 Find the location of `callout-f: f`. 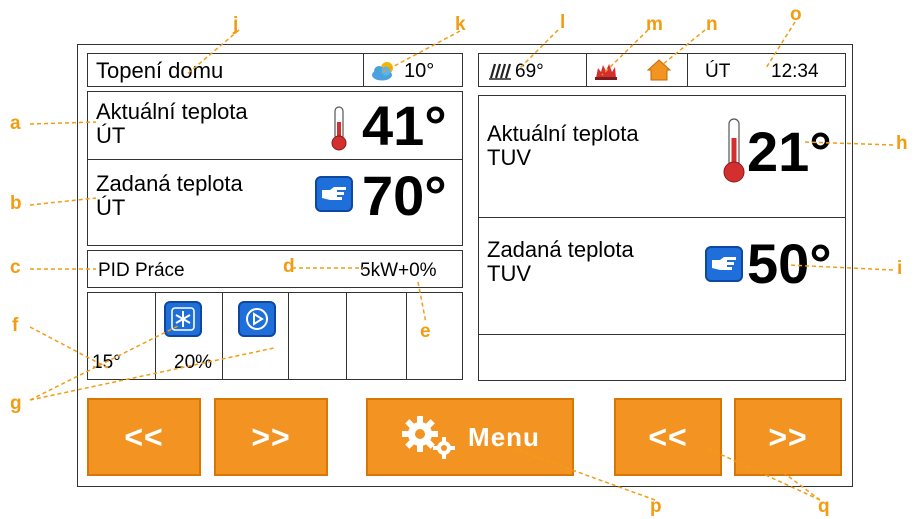

callout-f: f is located at coordinates (15, 325).